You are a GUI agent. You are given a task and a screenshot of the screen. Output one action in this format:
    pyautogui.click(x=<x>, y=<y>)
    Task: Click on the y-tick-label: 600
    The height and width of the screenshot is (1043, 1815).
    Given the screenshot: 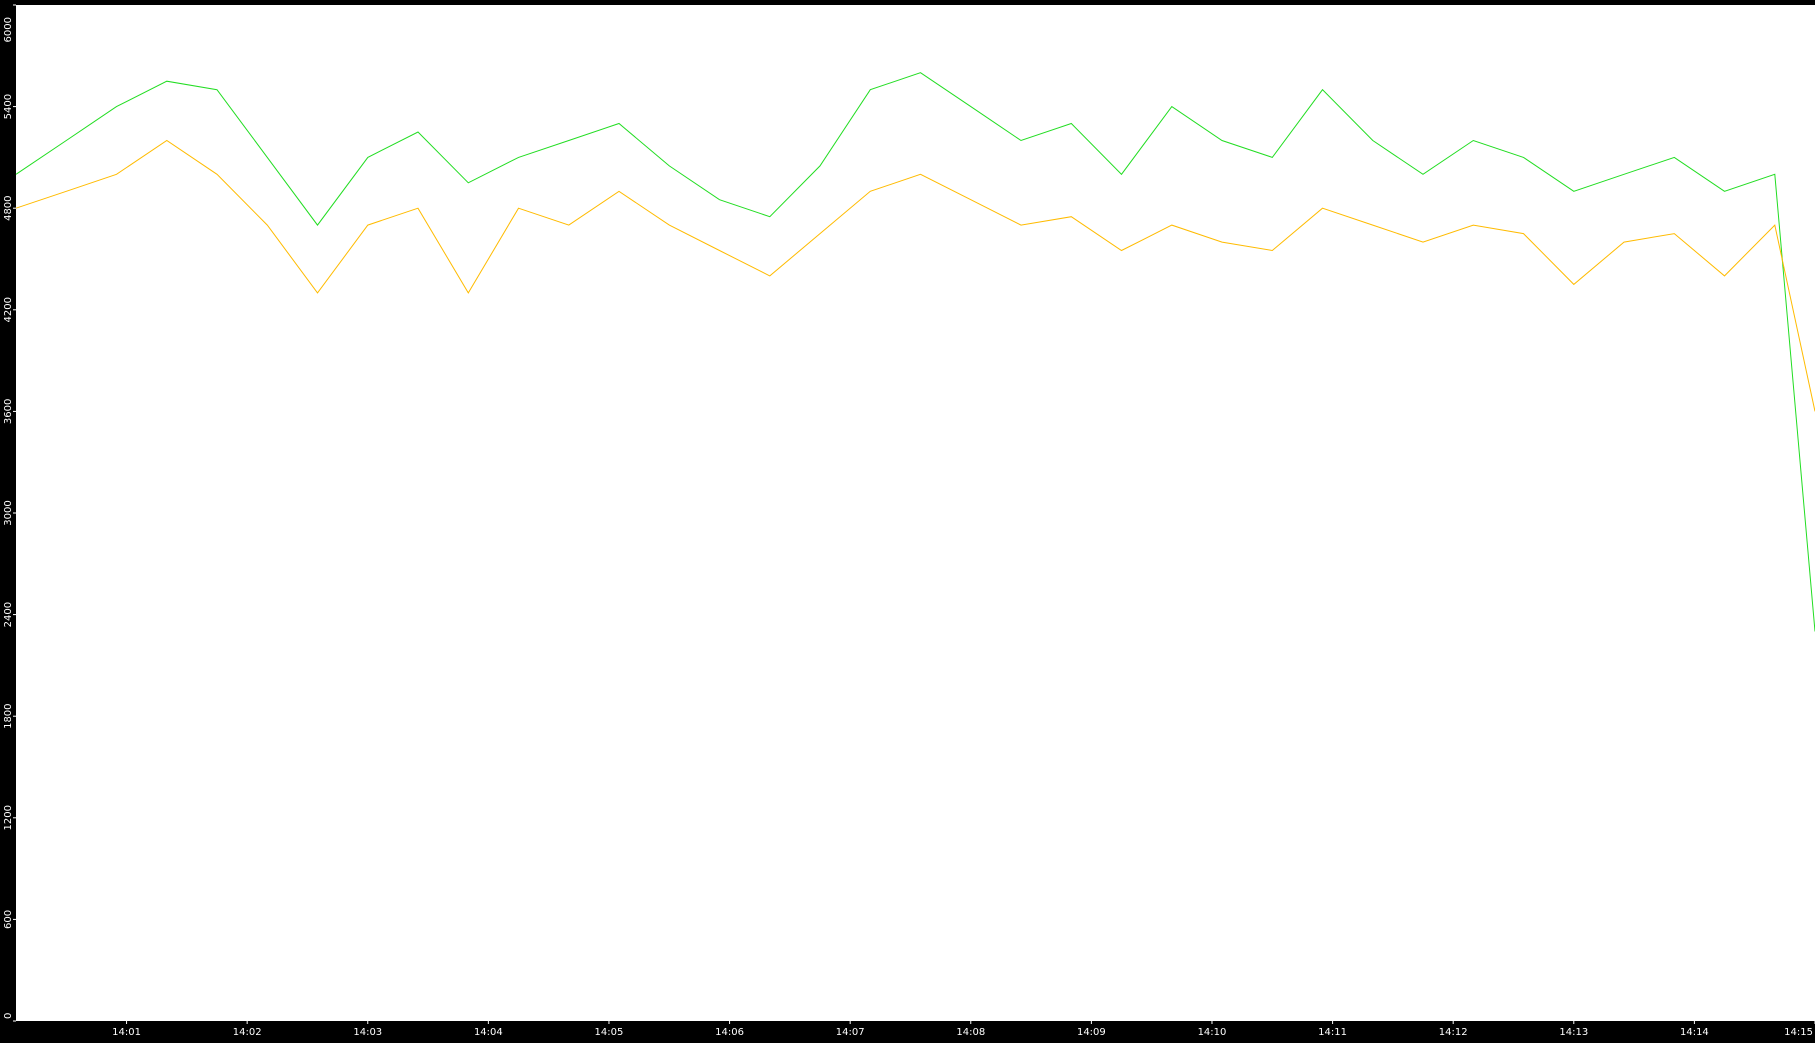 What is the action you would take?
    pyautogui.click(x=8, y=919)
    